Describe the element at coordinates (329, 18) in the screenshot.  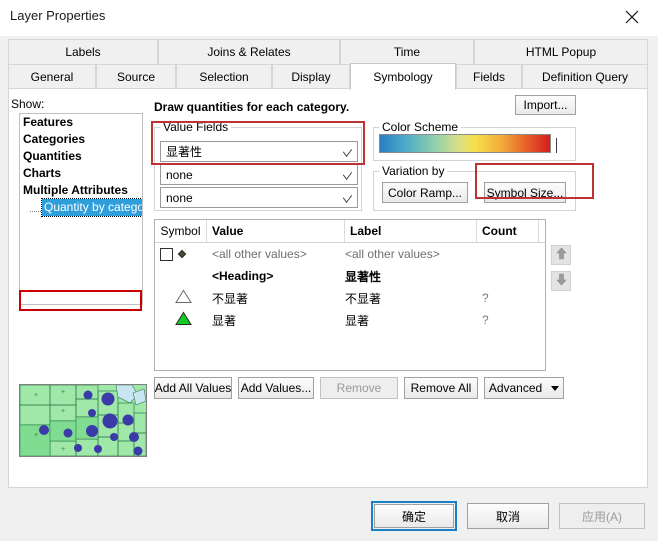
I see `title-bar: Layer Properties` at that location.